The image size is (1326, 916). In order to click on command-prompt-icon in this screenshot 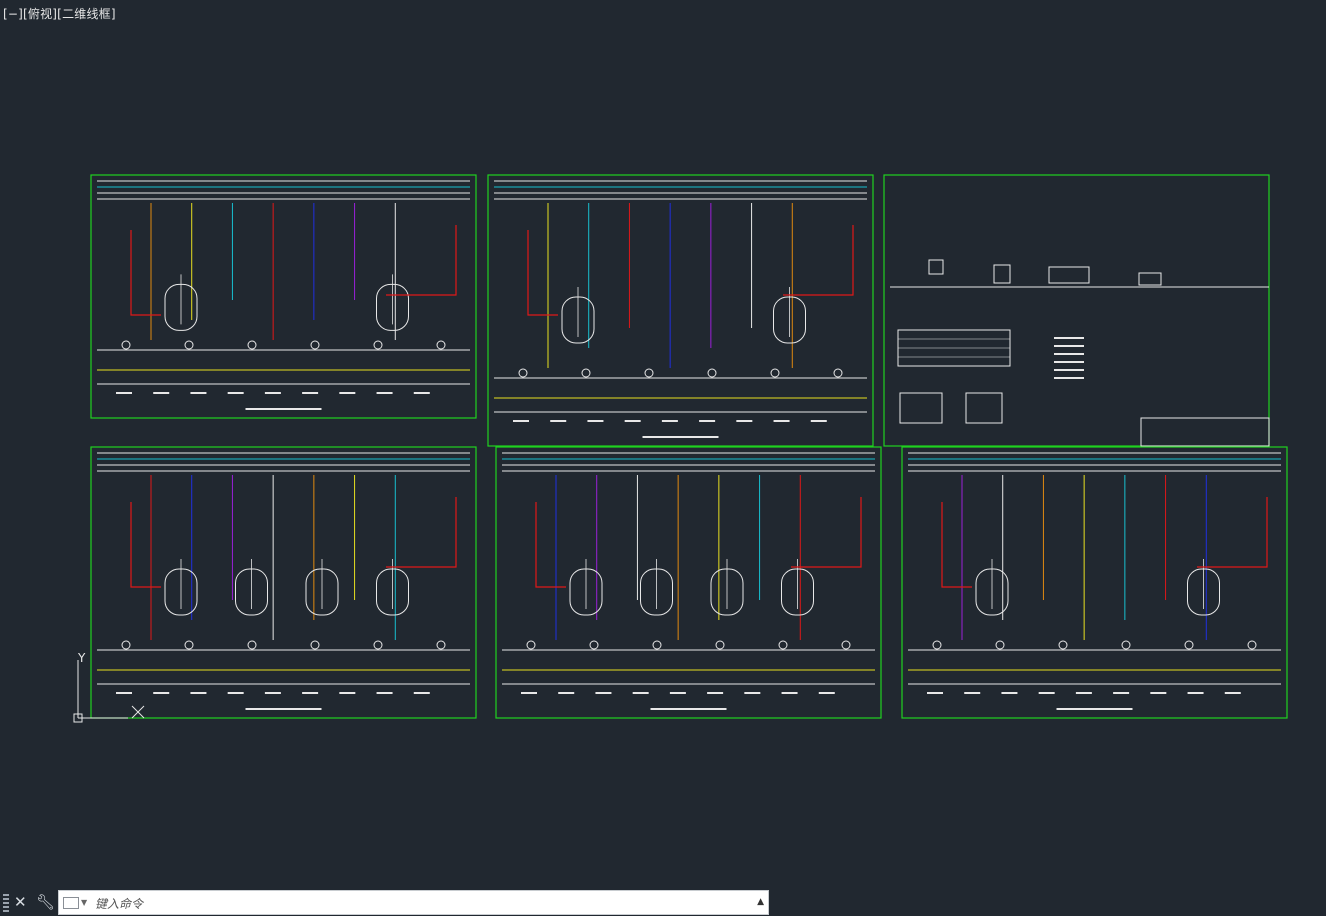, I will do `click(71, 903)`.